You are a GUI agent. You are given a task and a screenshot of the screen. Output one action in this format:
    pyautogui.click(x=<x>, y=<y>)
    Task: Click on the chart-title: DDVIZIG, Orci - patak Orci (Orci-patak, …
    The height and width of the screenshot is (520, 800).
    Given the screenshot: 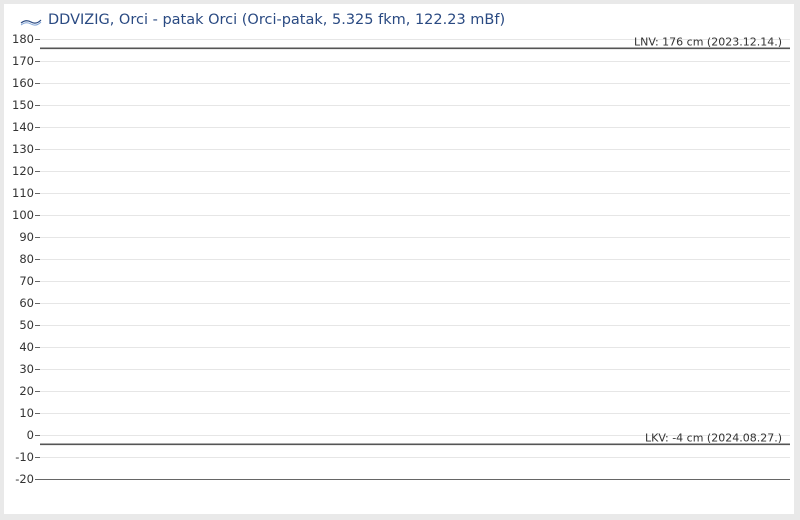 What is the action you would take?
    pyautogui.click(x=277, y=20)
    